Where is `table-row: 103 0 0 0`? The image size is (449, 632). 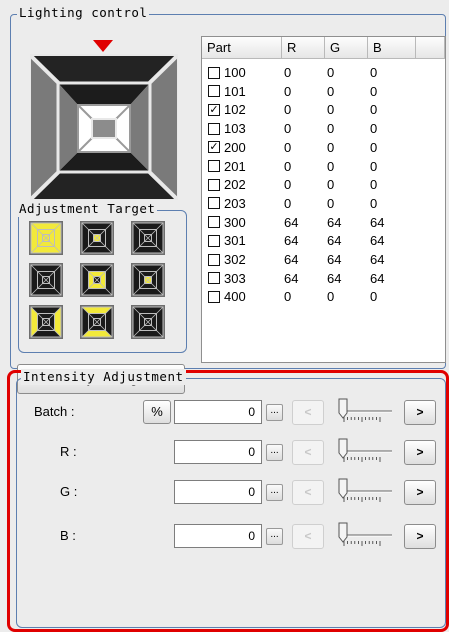 table-row: 103 0 0 0 is located at coordinates (322, 128).